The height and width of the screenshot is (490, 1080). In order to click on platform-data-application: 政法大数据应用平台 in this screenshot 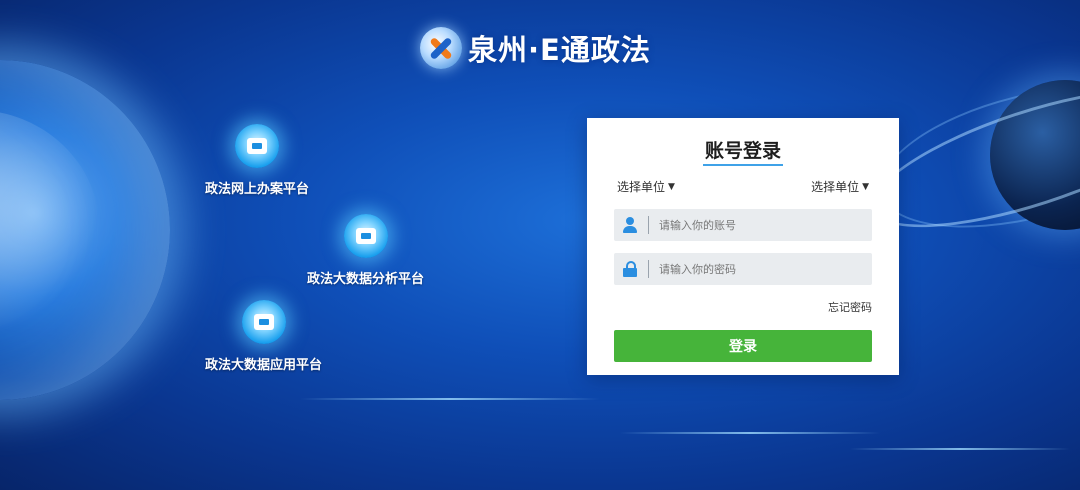, I will do `click(263, 336)`.